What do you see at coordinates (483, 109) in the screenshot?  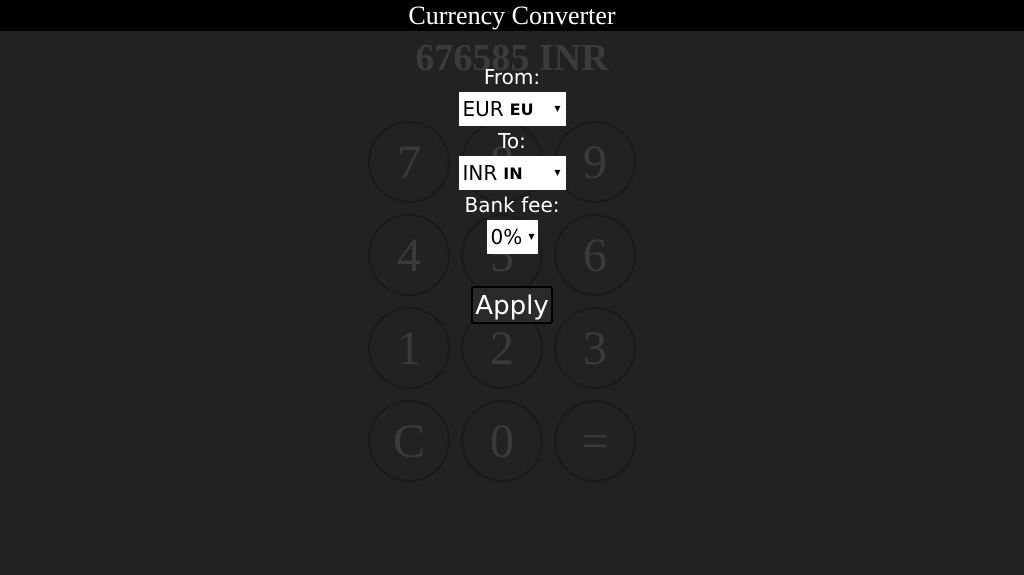 I see `from-value: EUR` at bounding box center [483, 109].